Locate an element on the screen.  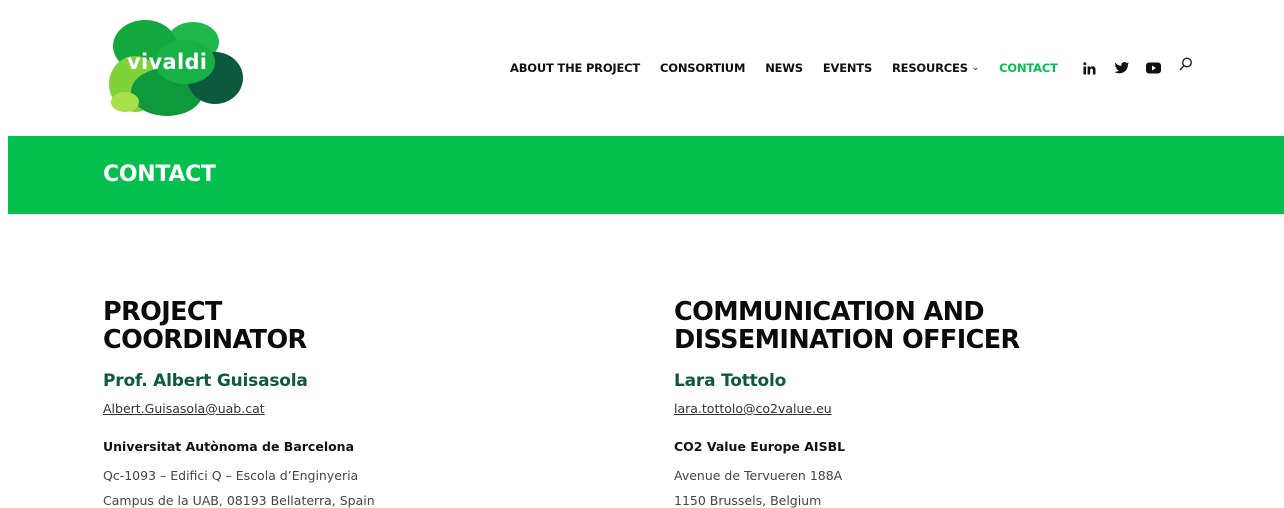
twitter-icon is located at coordinates (1122, 68).